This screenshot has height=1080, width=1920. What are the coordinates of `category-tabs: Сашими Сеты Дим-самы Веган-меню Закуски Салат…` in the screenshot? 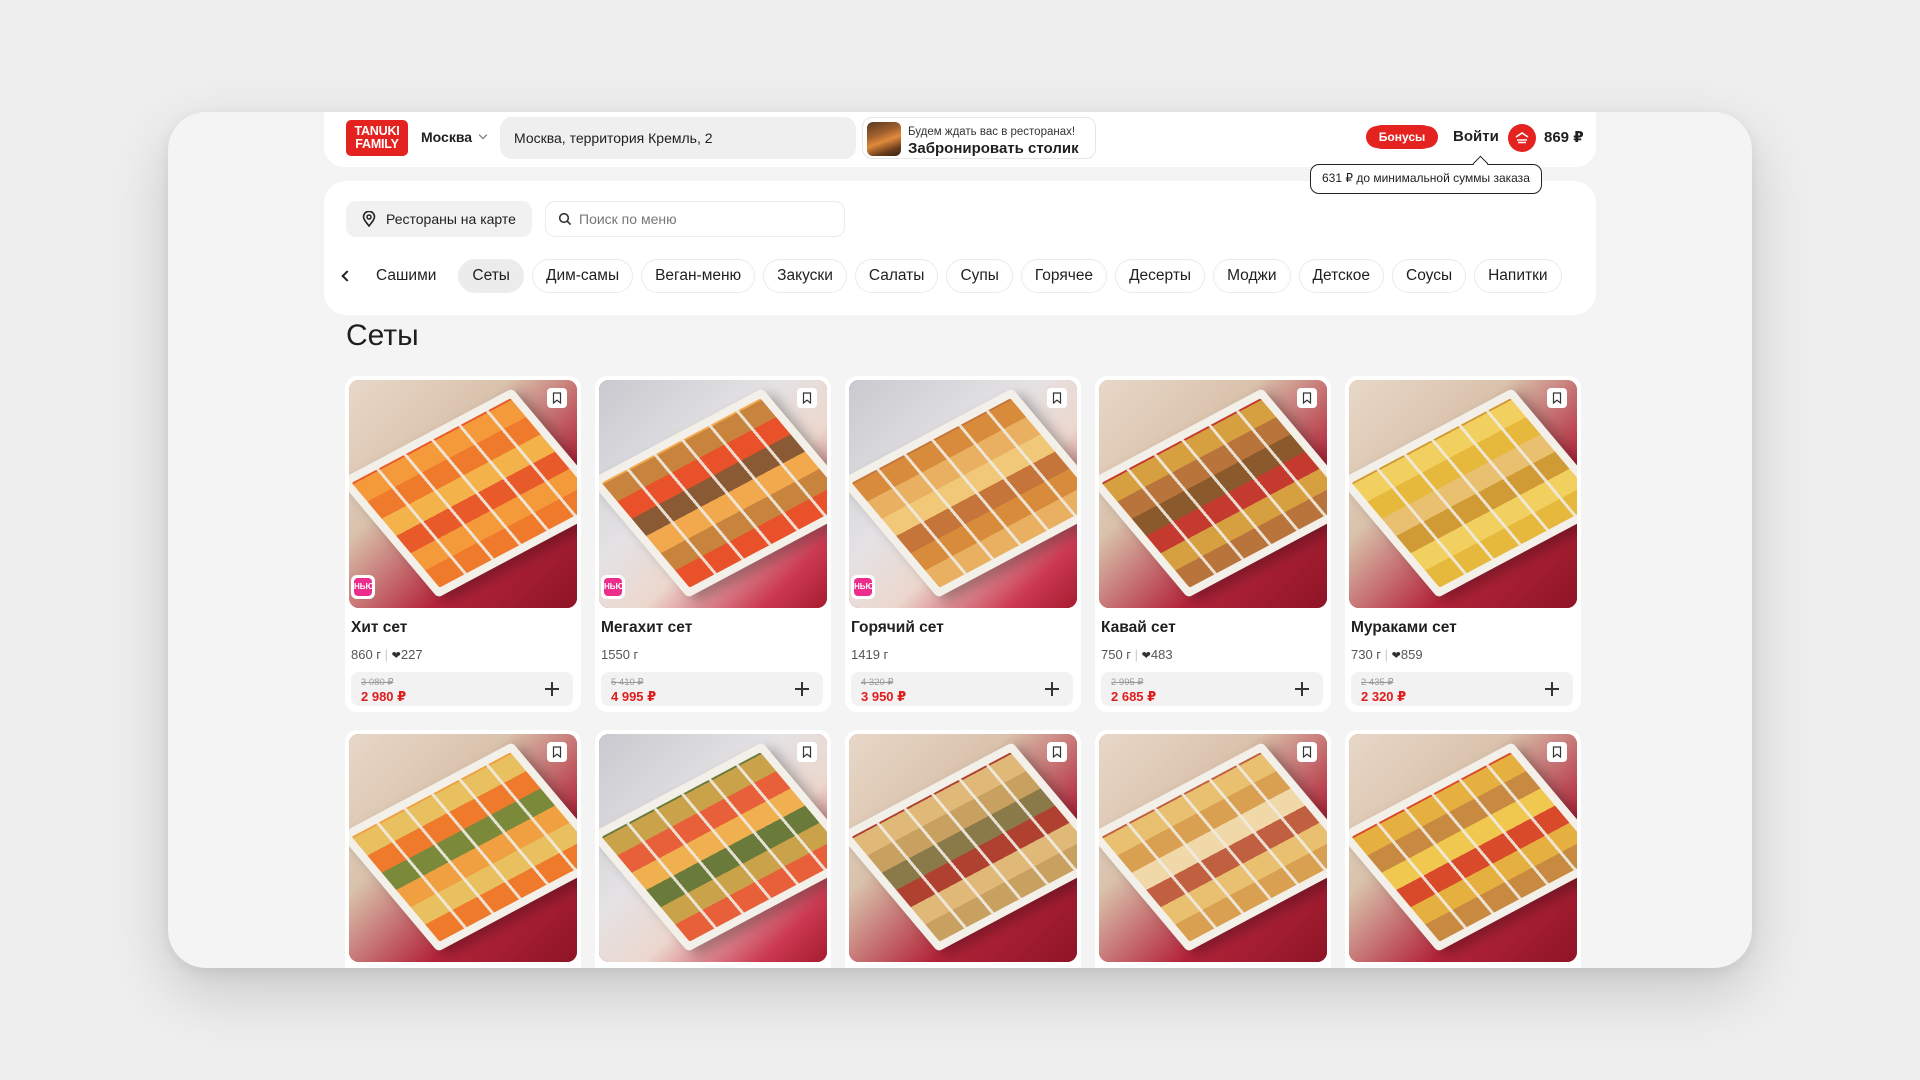 It's located at (951, 276).